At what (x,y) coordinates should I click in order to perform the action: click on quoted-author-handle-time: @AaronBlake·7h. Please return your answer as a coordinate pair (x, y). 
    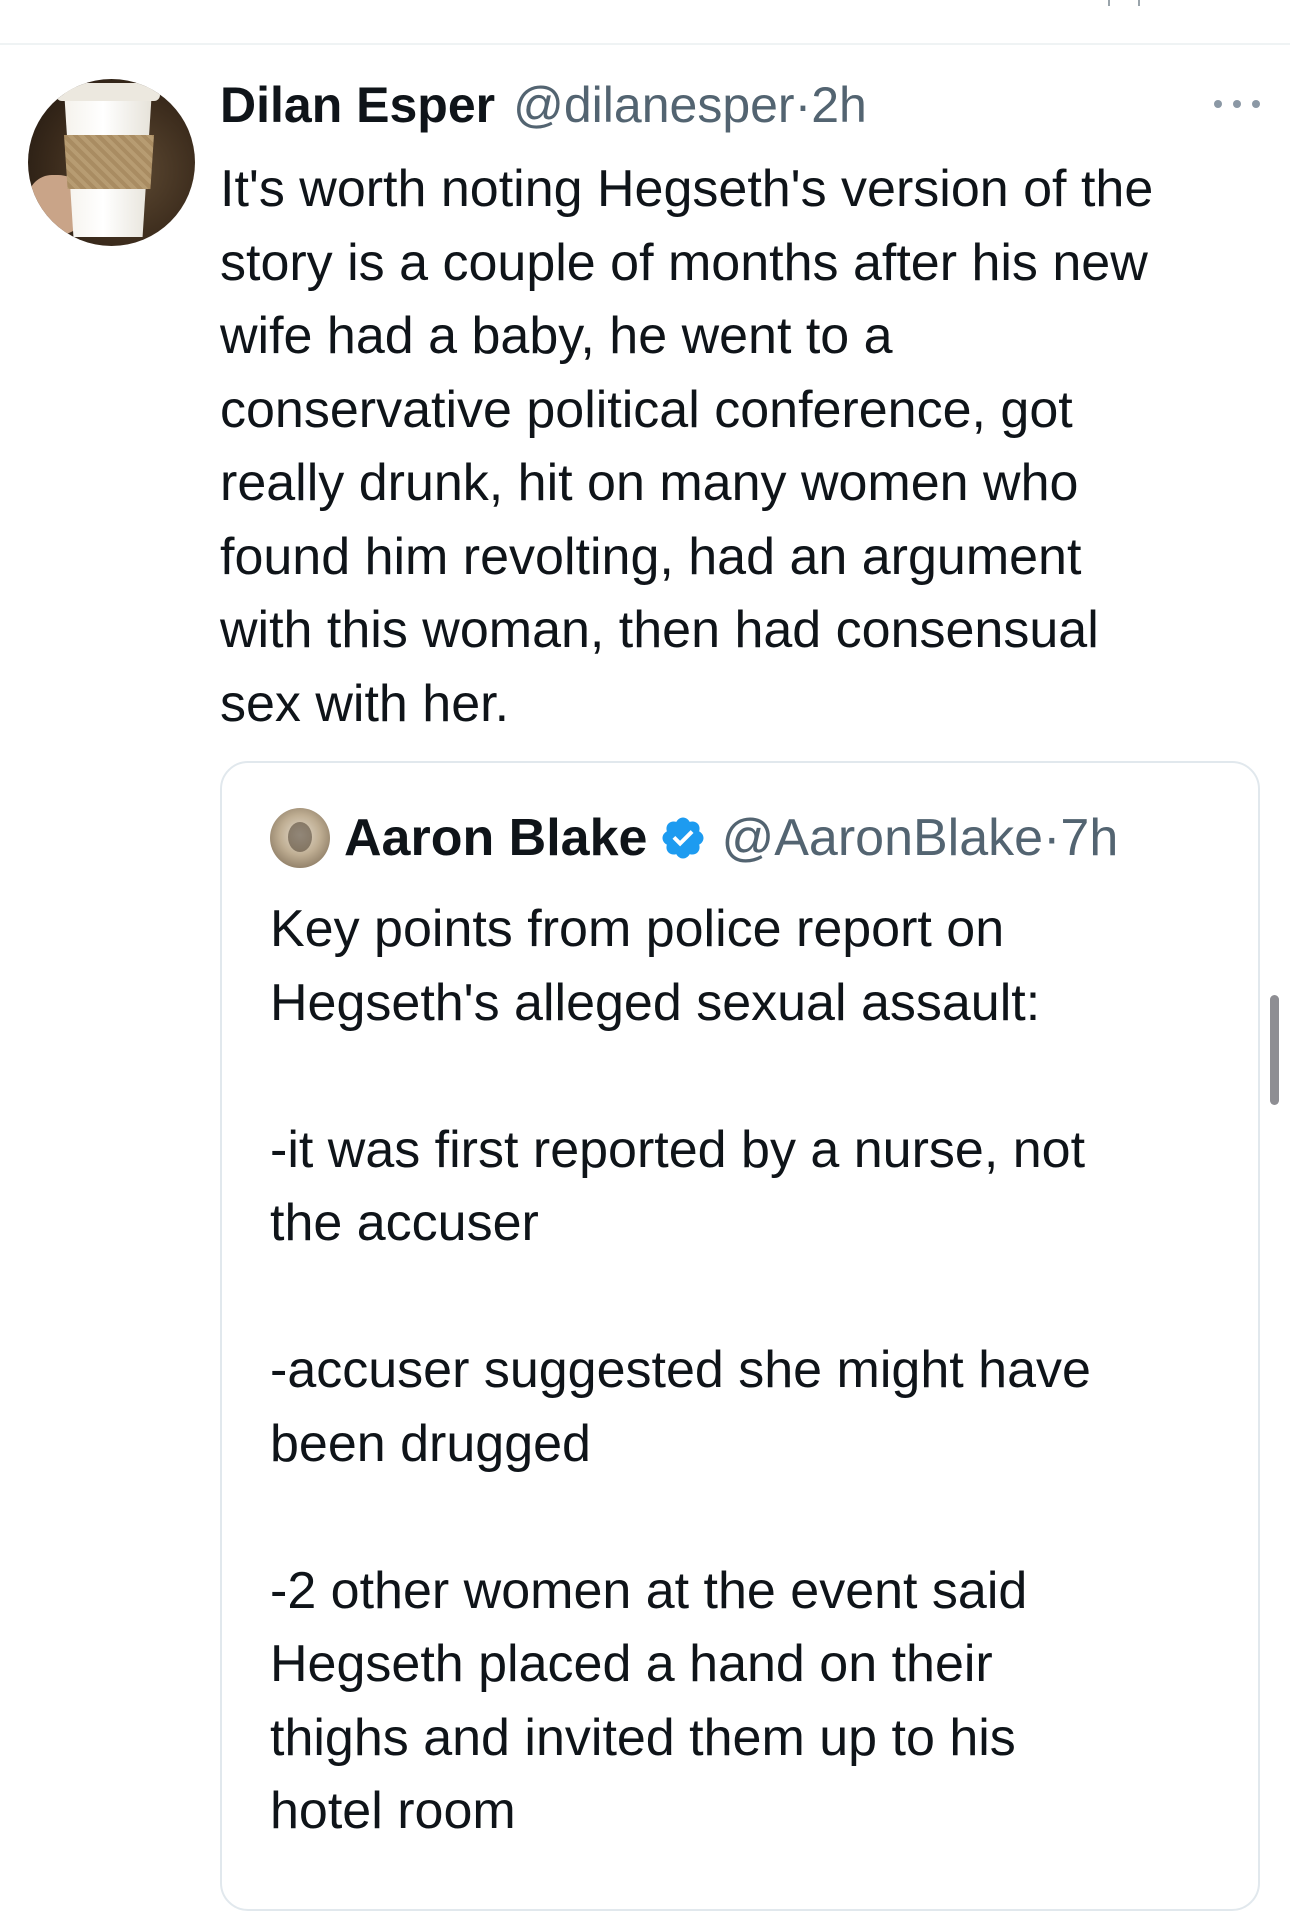
    Looking at the image, I should click on (919, 838).